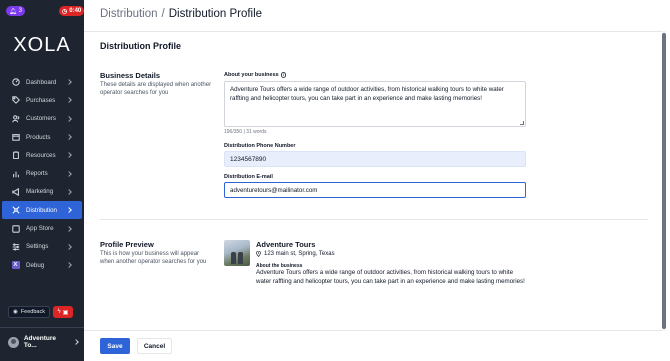 This screenshot has height=361, width=670. Describe the element at coordinates (13, 342) in the screenshot. I see `avatar` at that location.